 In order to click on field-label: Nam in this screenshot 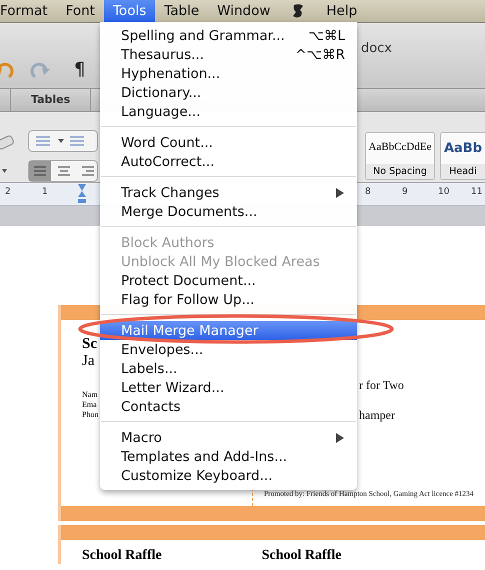, I will do `click(90, 394)`.